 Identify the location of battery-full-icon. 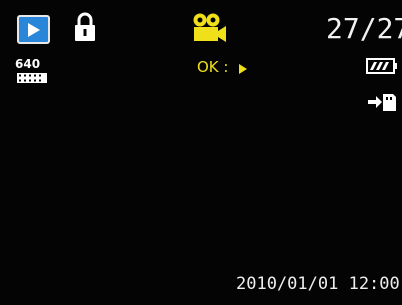
(382, 68).